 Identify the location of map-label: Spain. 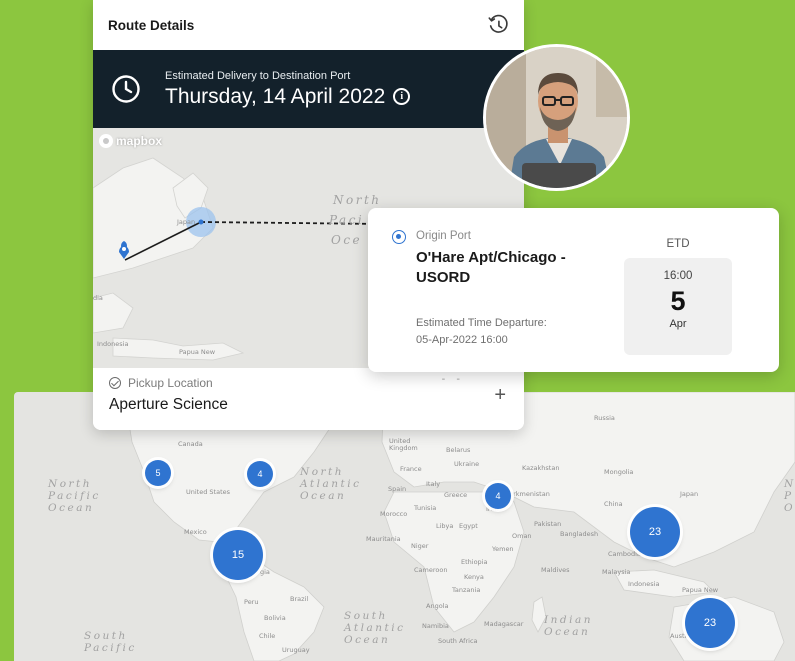
(397, 489).